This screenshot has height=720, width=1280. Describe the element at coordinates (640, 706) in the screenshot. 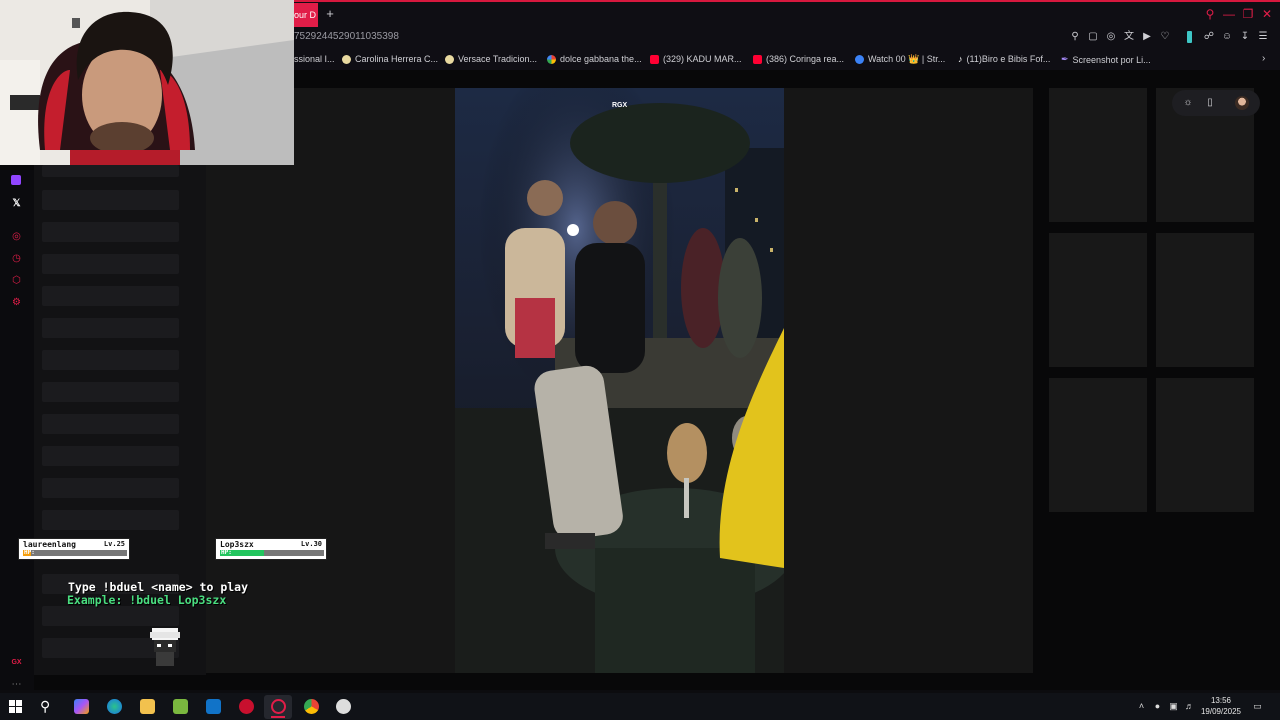

I see `taskbar` at that location.